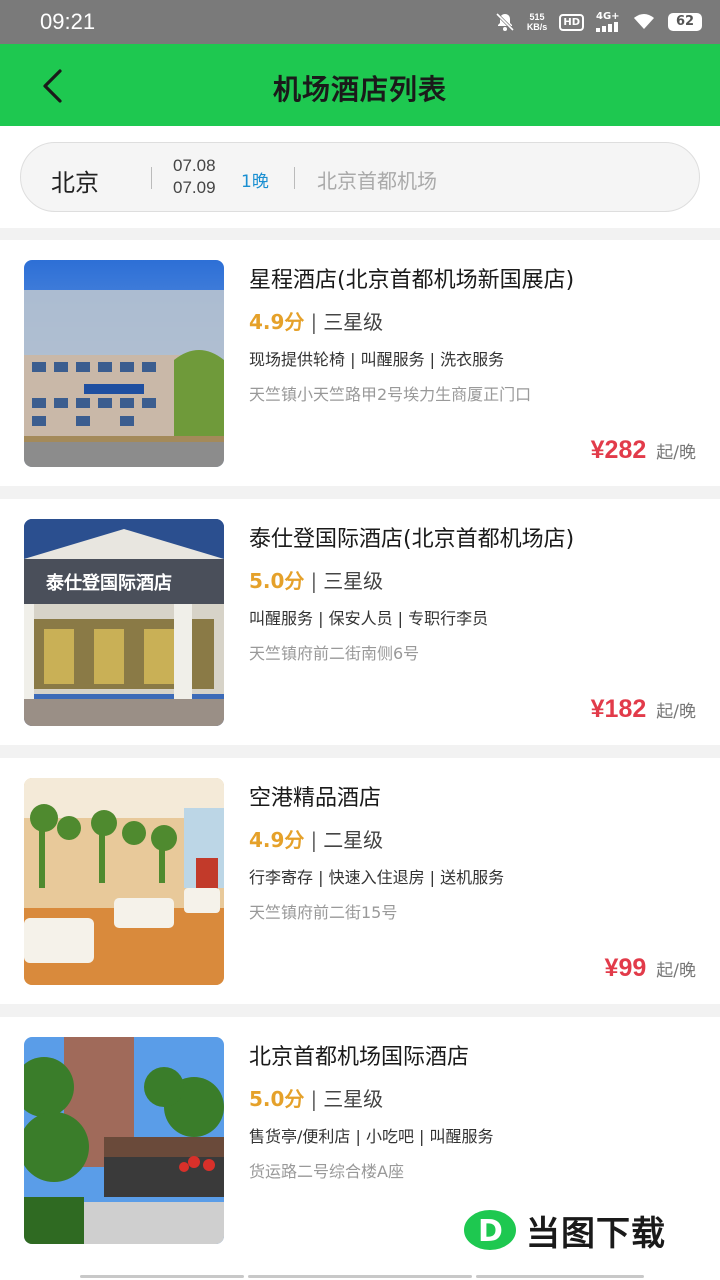  Describe the element at coordinates (537, 22) in the screenshot. I see `network-speed: 515 KB/s` at that location.